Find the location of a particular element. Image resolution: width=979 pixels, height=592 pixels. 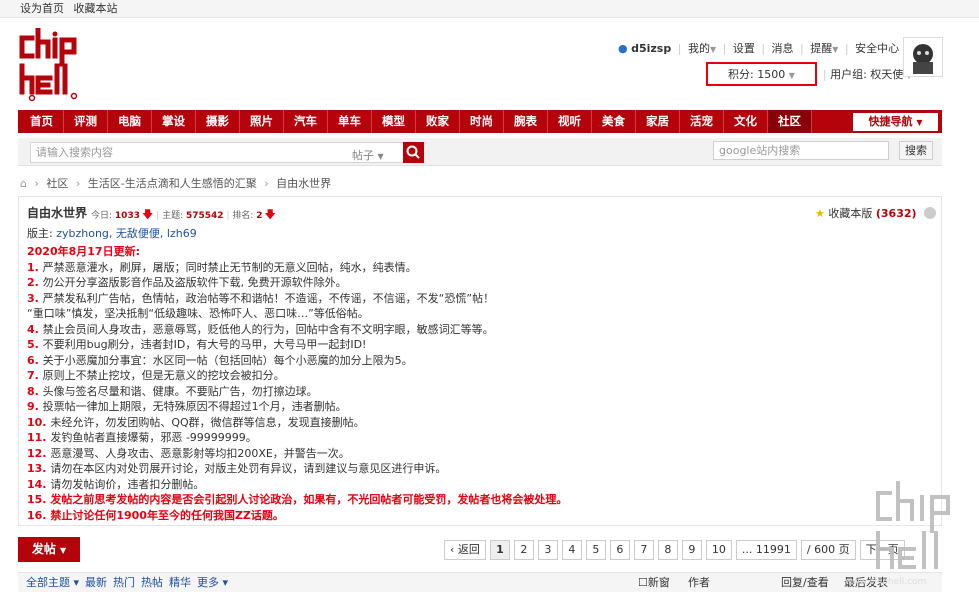

pager-page: 9 is located at coordinates (691, 550).